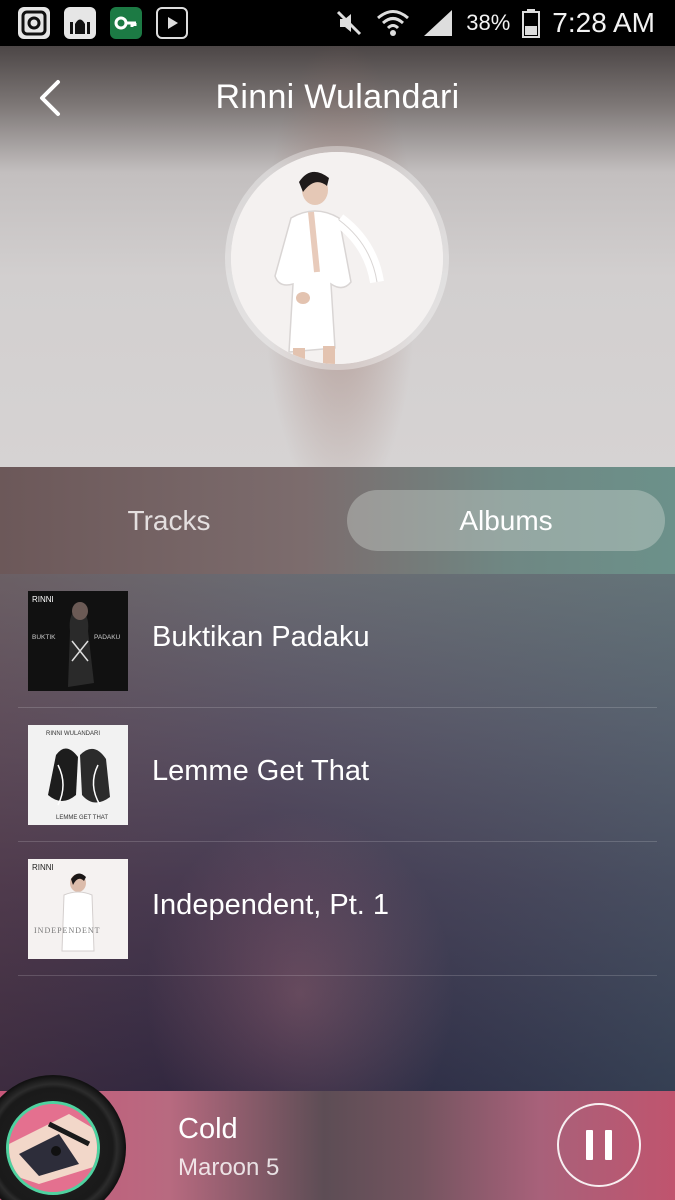  What do you see at coordinates (107, 637) in the screenshot?
I see `svg-text: PADAKU` at bounding box center [107, 637].